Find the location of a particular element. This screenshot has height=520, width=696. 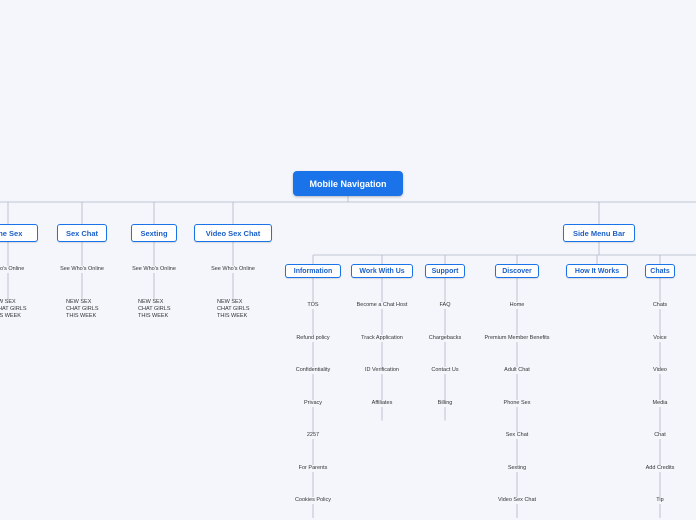

group-node-3: Discover is located at coordinates (517, 271).